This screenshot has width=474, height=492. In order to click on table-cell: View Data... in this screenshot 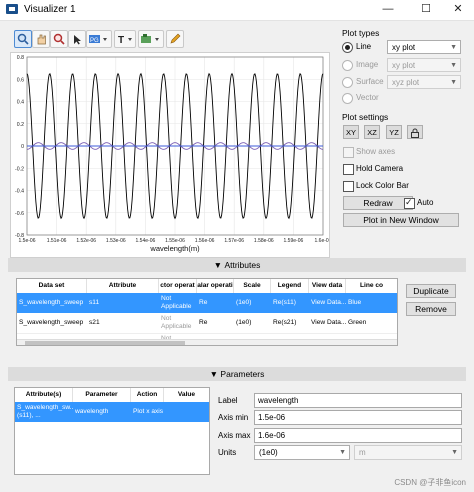, I will do `click(328, 302)`.